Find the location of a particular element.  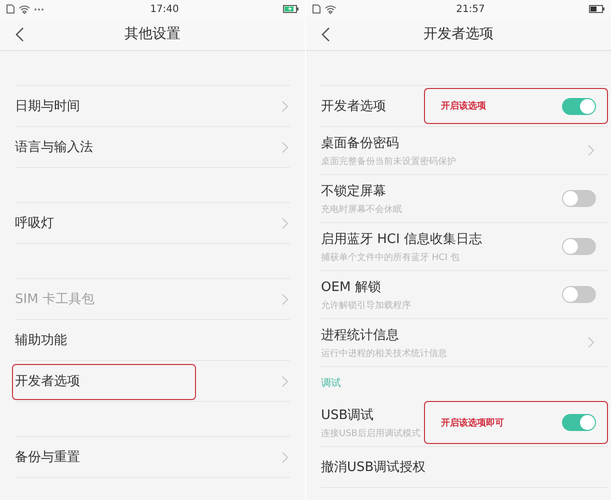

row-description: 连接USB后启用调试模式 is located at coordinates (370, 434).